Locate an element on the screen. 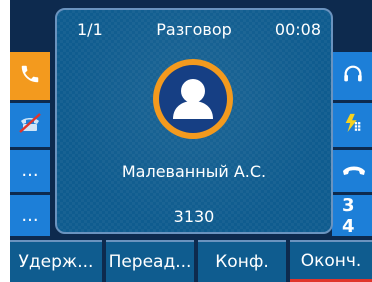  avatar is located at coordinates (193, 99).